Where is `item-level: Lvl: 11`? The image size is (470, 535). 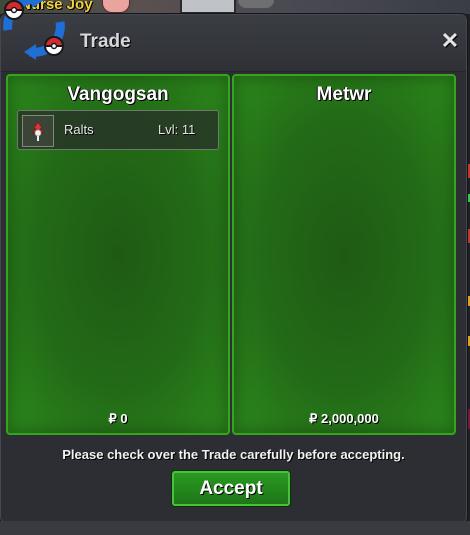
item-level: Lvl: 11 is located at coordinates (177, 129).